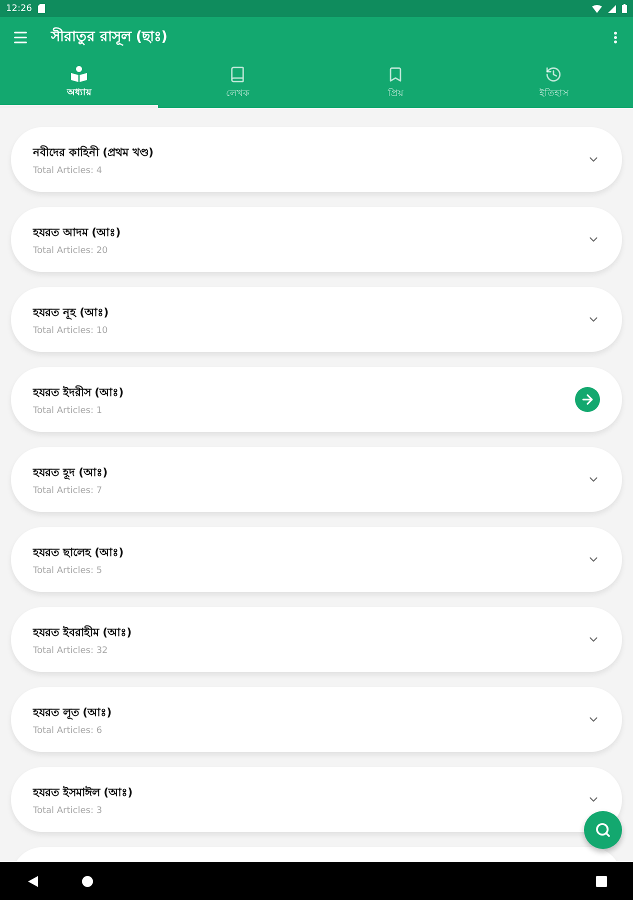 The image size is (633, 900). I want to click on book-icon, so click(237, 74).